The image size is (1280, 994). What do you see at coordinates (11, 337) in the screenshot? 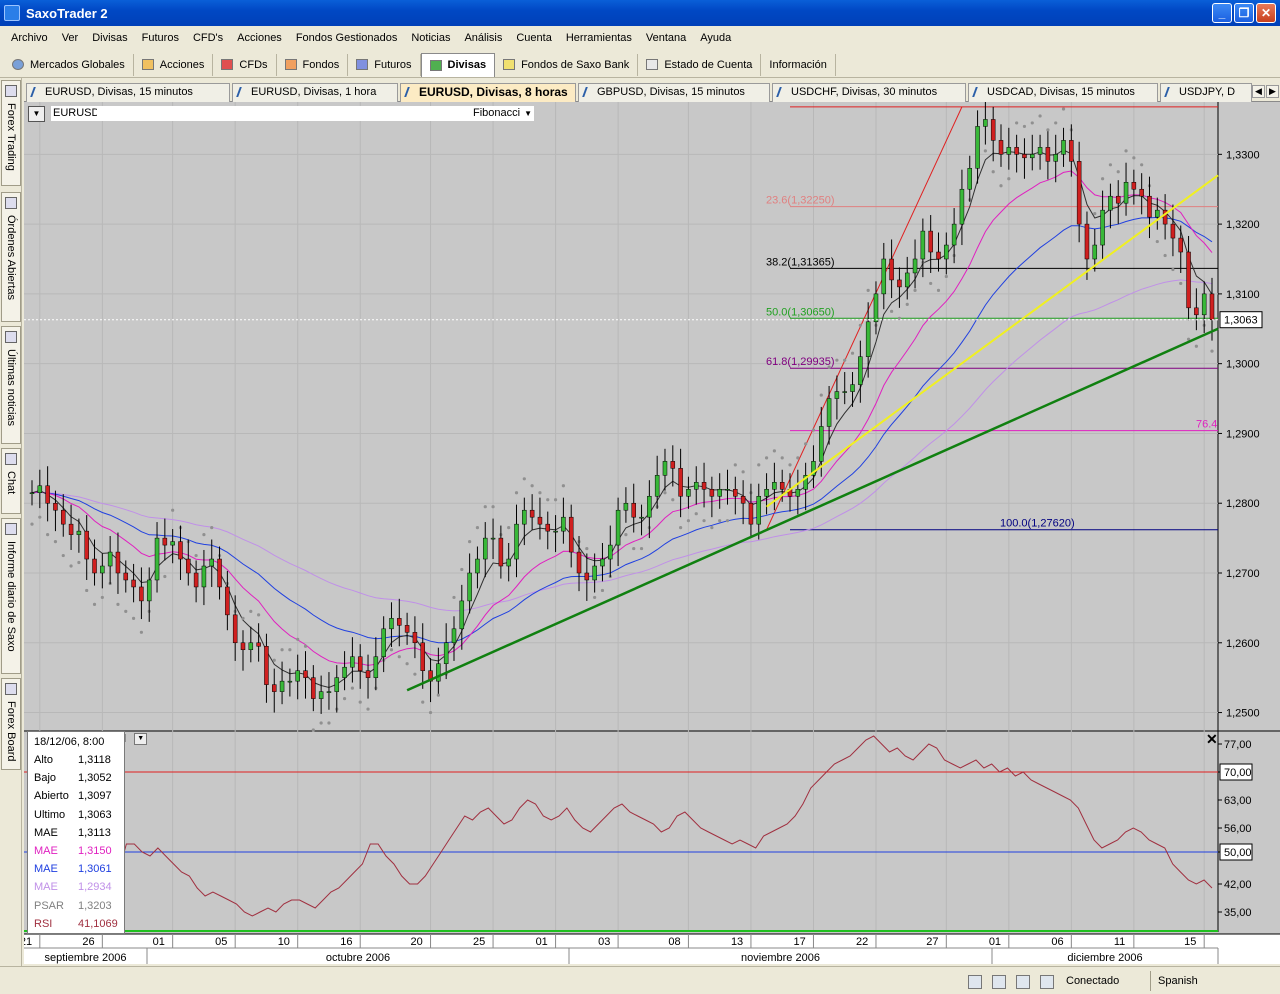
I see `news-icon` at bounding box center [11, 337].